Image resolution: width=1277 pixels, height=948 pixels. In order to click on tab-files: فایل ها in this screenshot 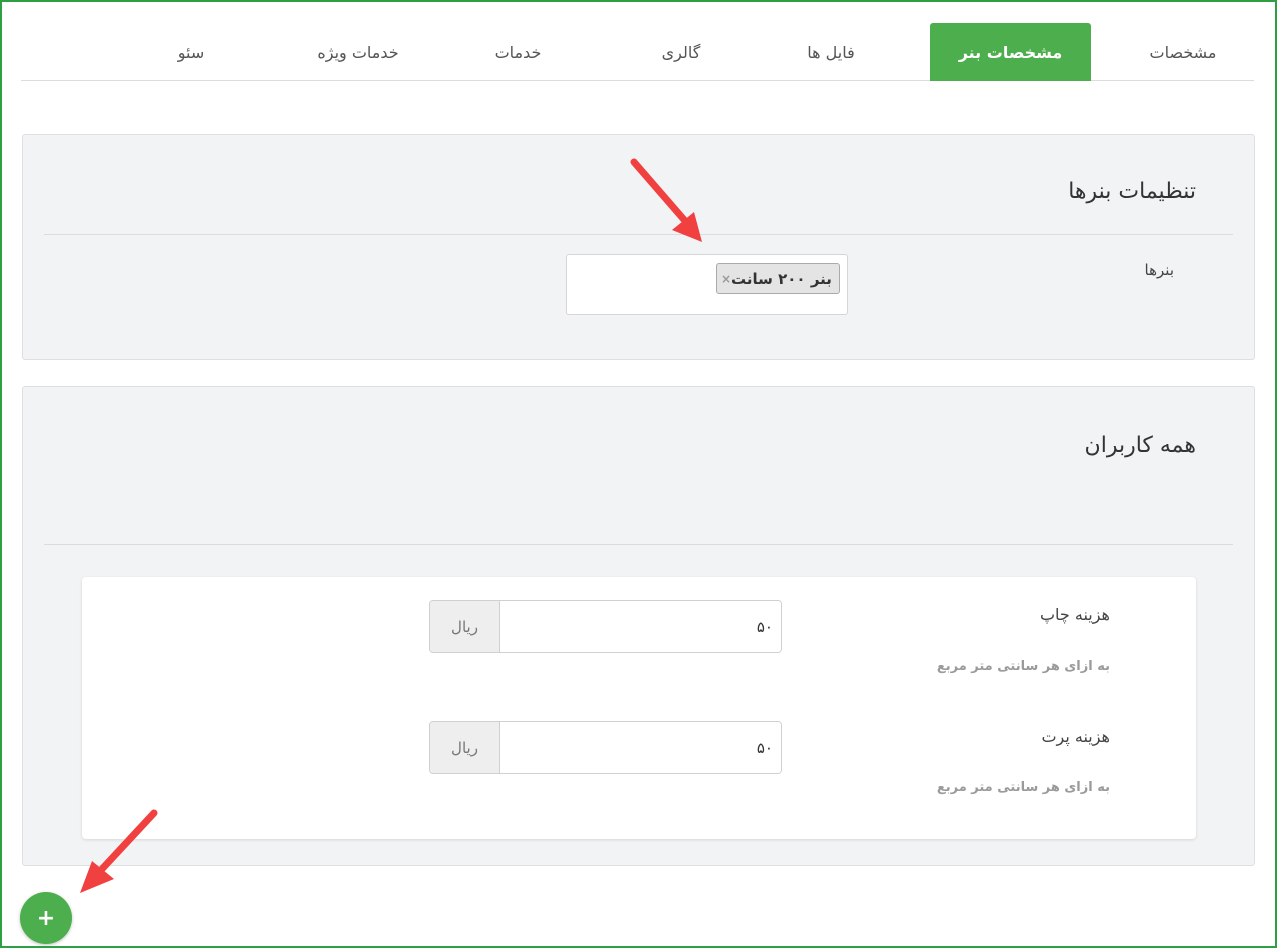, I will do `click(831, 52)`.